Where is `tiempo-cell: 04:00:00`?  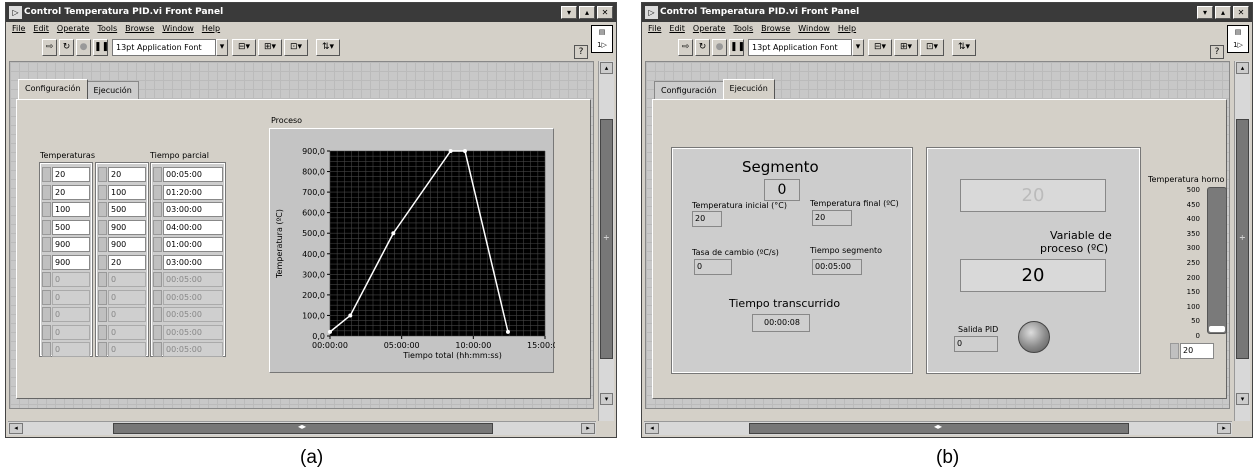
tiempo-cell: 04:00:00 is located at coordinates (193, 227).